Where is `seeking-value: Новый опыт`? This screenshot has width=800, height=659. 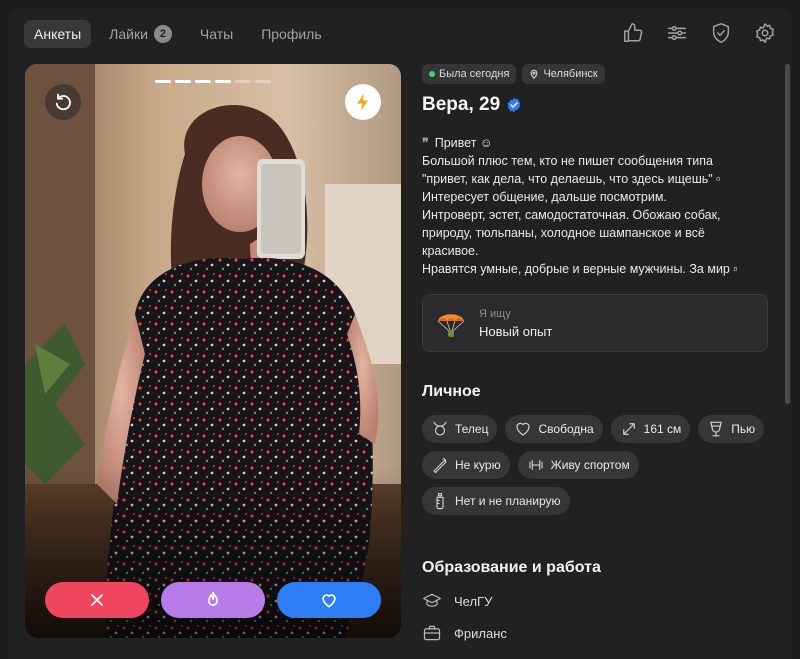 seeking-value: Новый опыт is located at coordinates (516, 331).